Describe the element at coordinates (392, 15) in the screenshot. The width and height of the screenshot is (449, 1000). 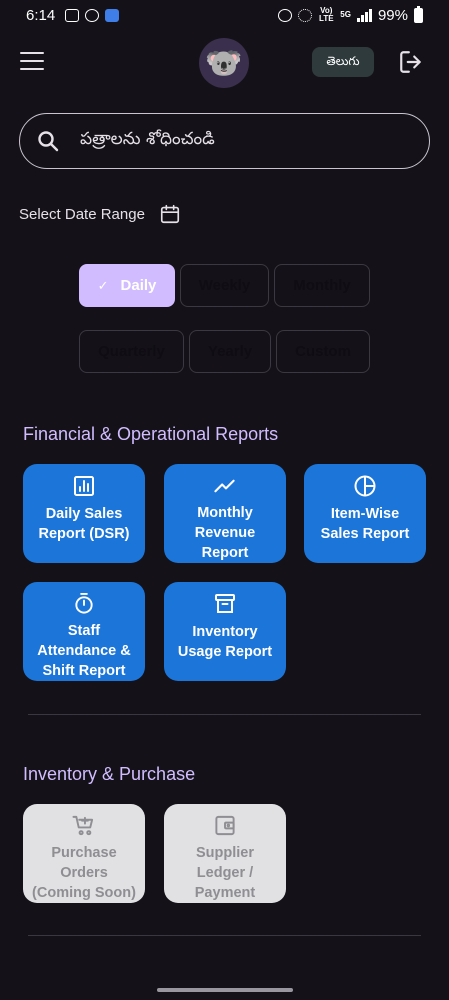
I see `battery-percent: 99%` at that location.